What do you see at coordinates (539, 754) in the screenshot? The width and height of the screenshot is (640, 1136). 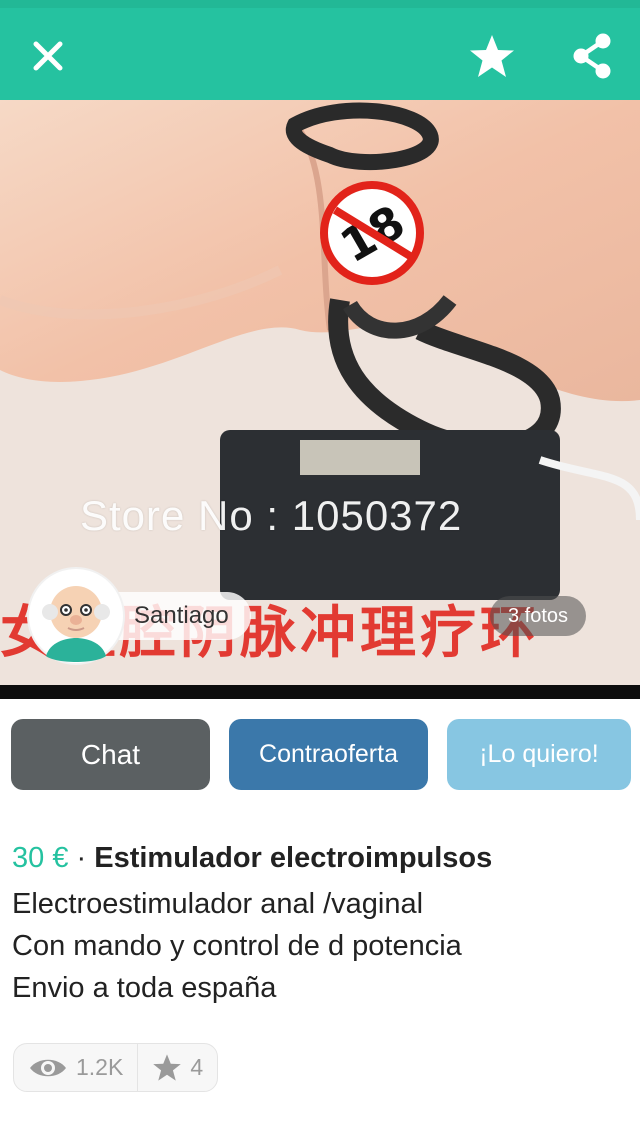 I see `buy-button: ¡Lo quiero!` at bounding box center [539, 754].